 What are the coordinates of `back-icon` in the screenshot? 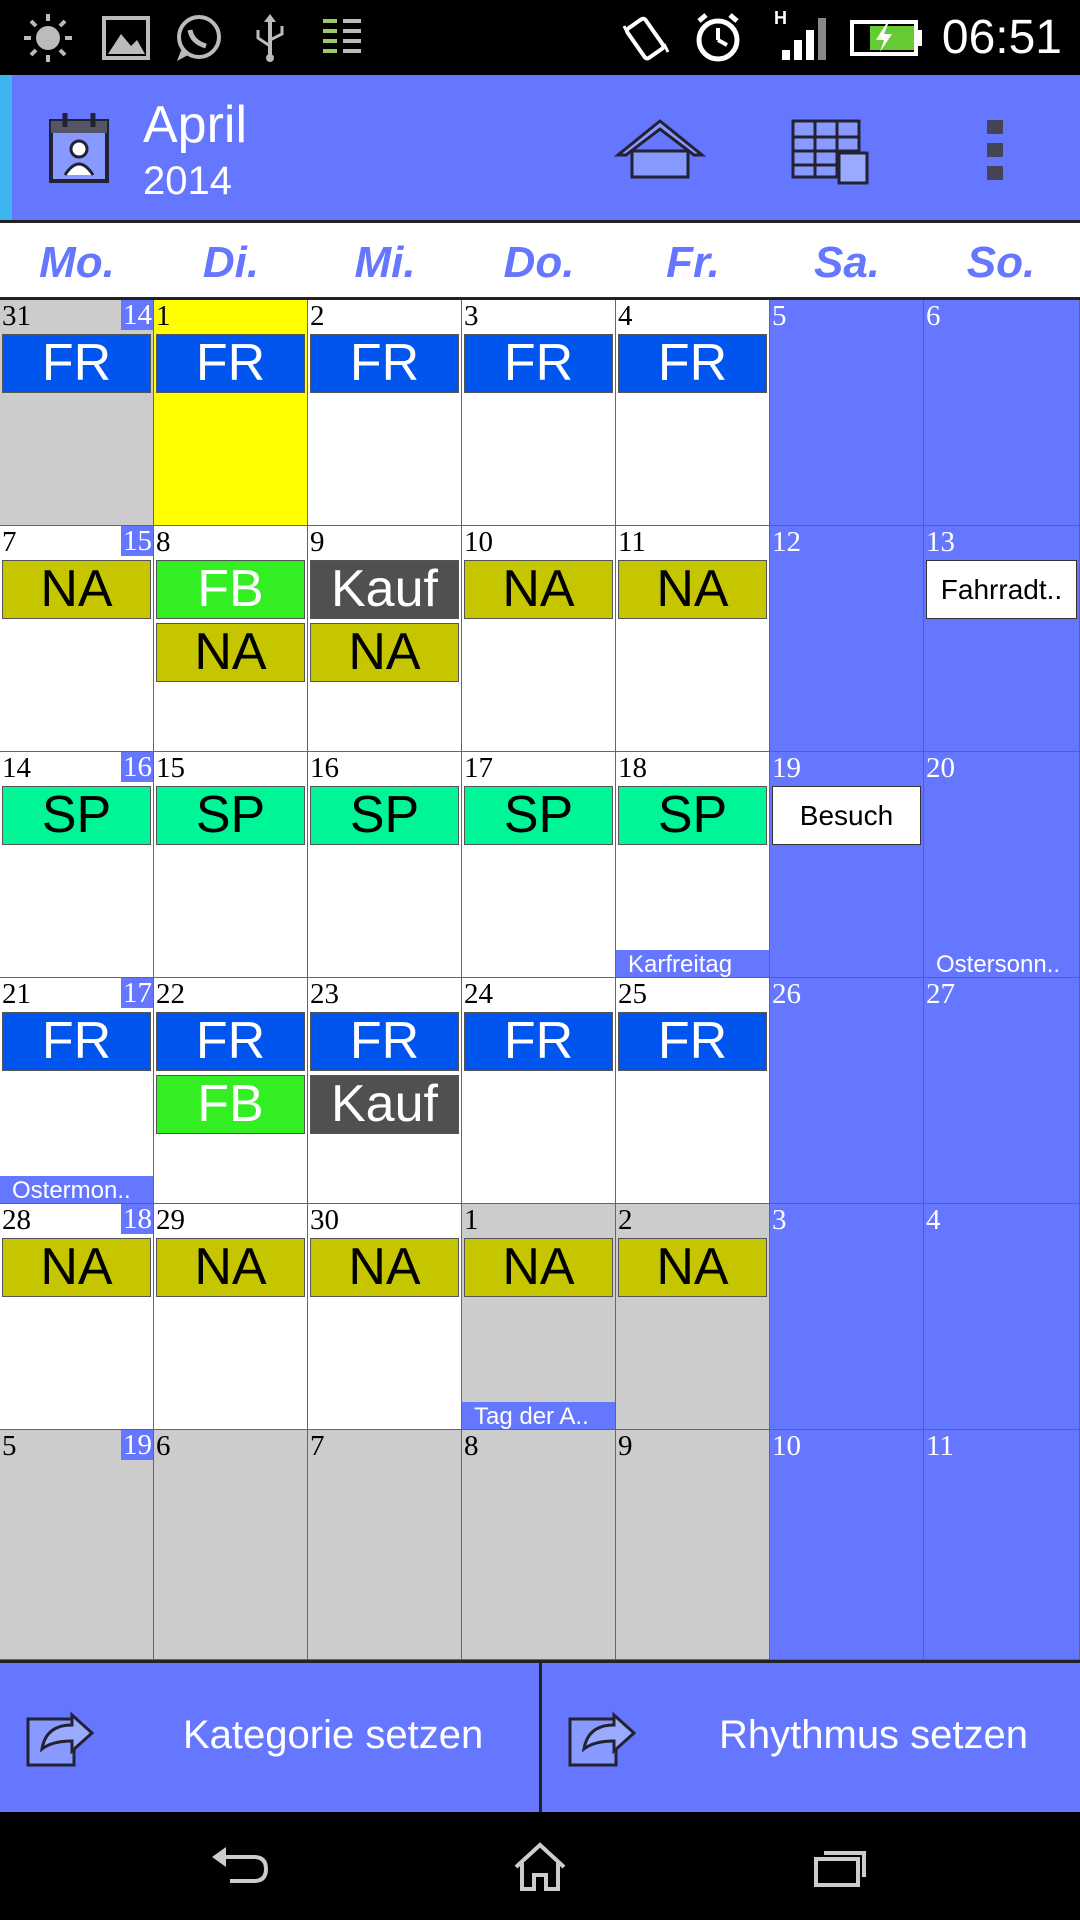 It's located at (240, 1867).